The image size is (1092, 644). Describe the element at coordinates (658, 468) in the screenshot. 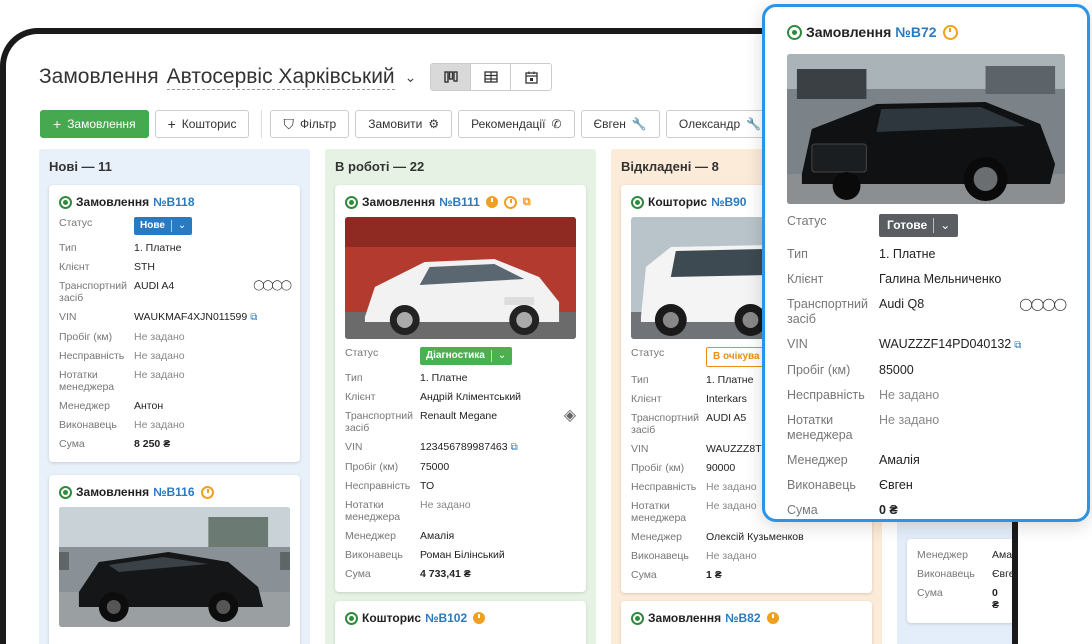

I see `mileage-label: Пробіг (км)` at that location.